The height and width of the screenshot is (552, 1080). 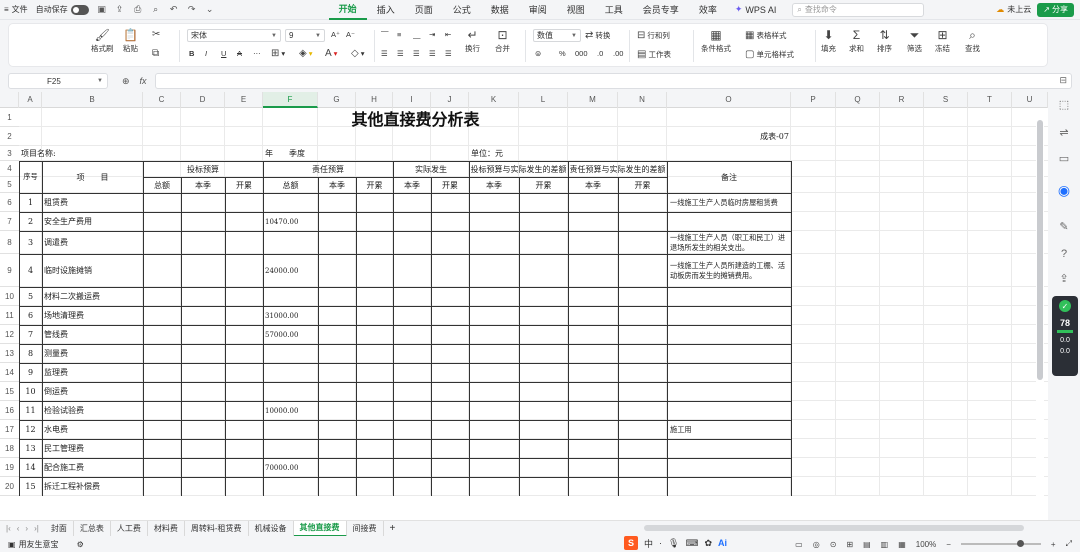 I want to click on row-header: 20, so click(x=9, y=486).